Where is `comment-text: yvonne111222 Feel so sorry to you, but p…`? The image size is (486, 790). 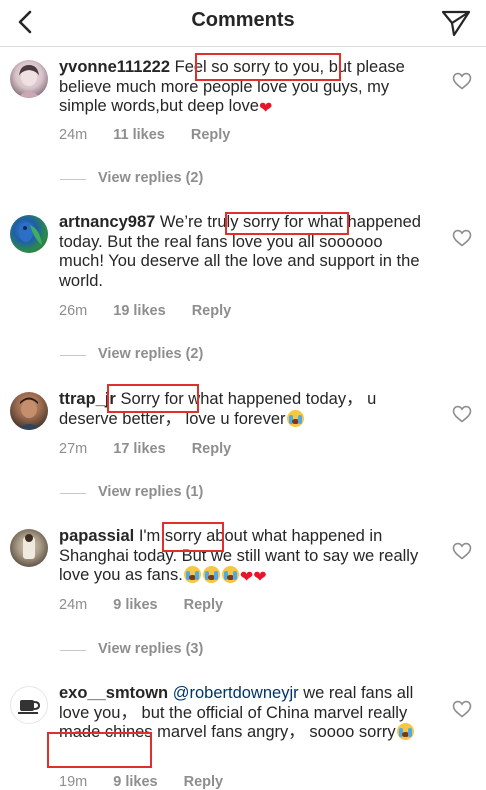
comment-text: yvonne111222 Feel so sorry to you, but p… is located at coordinates (245, 87).